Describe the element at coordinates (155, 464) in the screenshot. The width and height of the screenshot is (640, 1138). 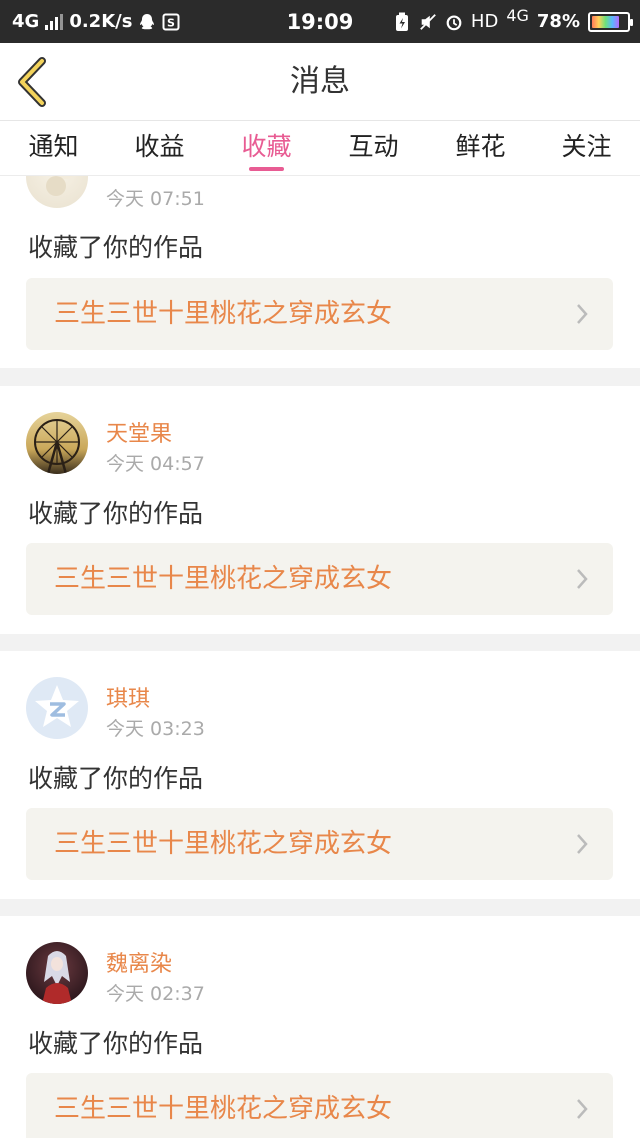
I see `timestamp: 今天 04:57` at that location.